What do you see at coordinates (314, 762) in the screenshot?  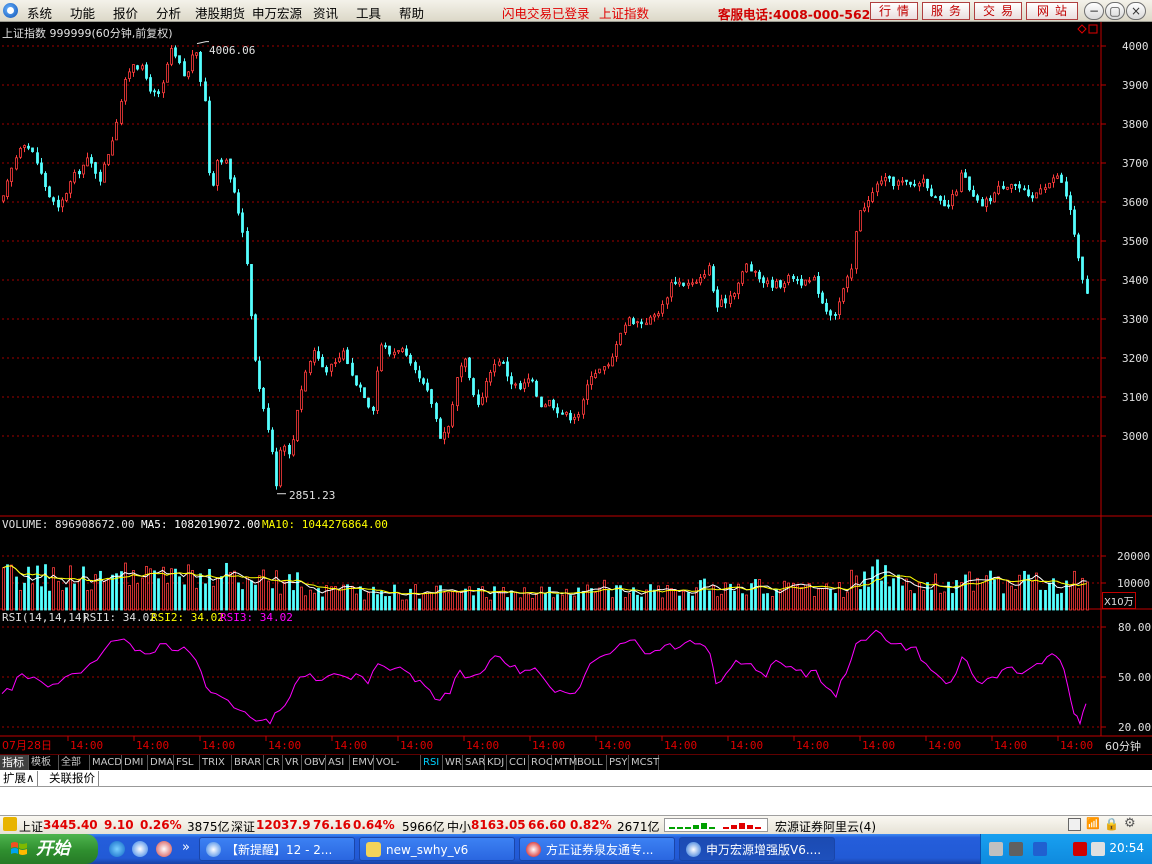 I see `indicator-tab-obv: OBV` at bounding box center [314, 762].